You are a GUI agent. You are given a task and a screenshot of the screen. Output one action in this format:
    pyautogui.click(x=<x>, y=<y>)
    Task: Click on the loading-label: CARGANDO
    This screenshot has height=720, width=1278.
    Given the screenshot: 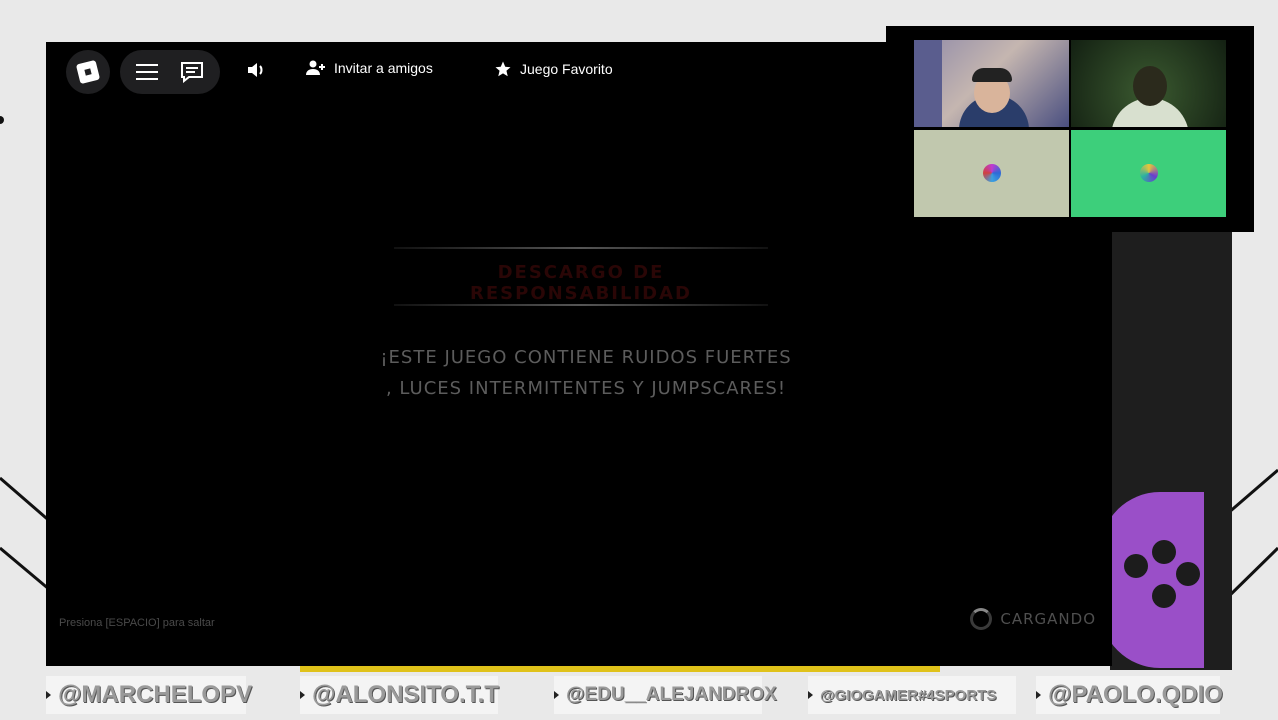 What is the action you would take?
    pyautogui.click(x=1048, y=619)
    